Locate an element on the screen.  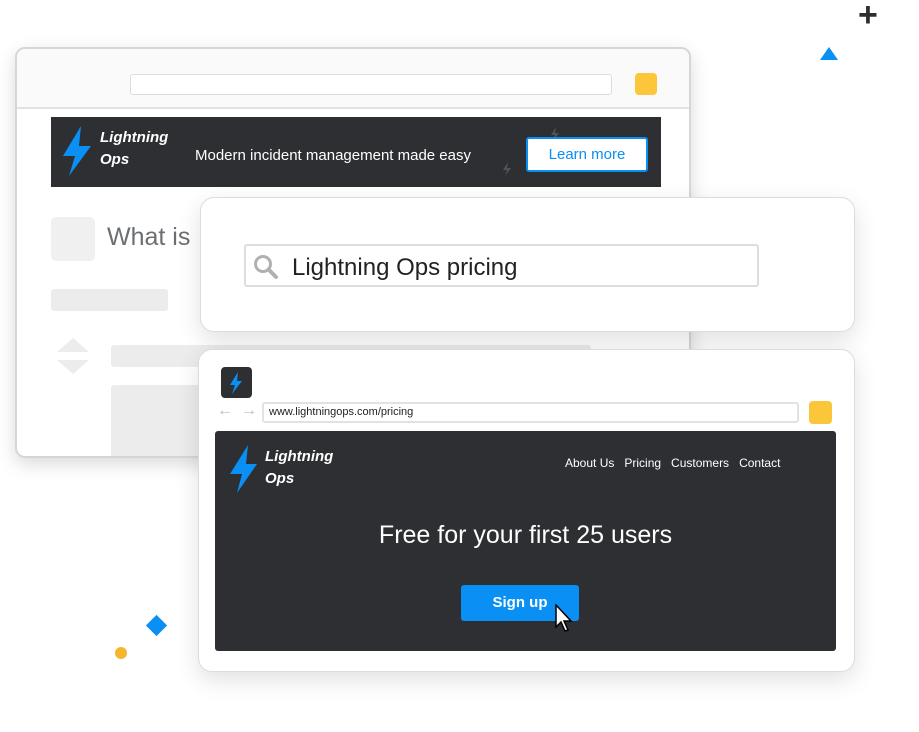
small-bolt-icon is located at coordinates (507, 169).